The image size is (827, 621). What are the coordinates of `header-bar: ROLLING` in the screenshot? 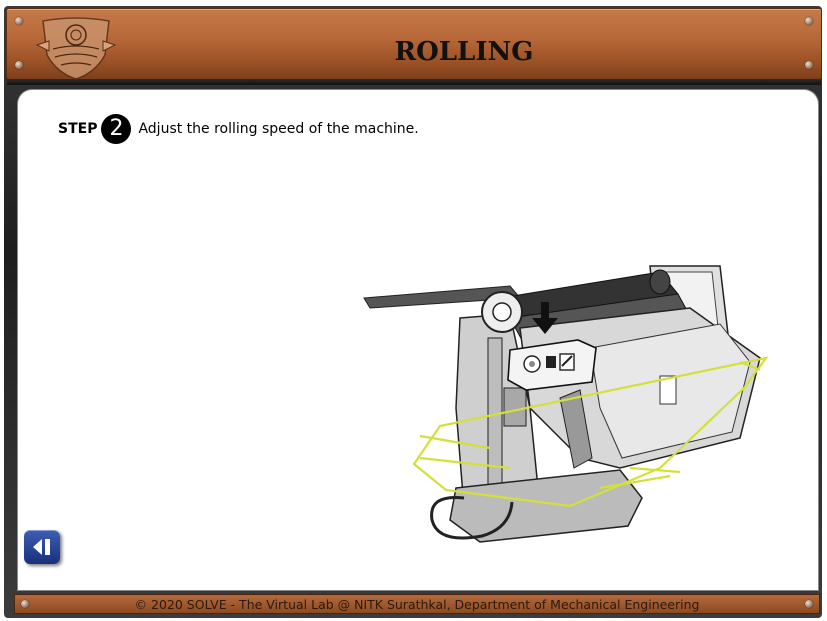 It's located at (414, 46).